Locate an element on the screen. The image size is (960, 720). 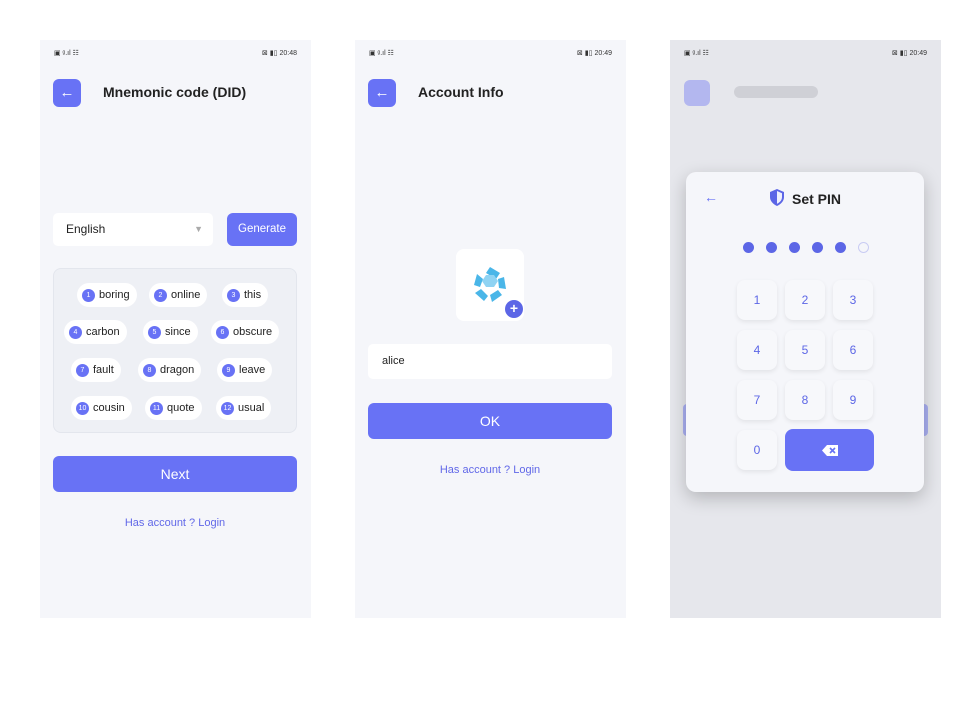
word-text: quote is located at coordinates (181, 408).